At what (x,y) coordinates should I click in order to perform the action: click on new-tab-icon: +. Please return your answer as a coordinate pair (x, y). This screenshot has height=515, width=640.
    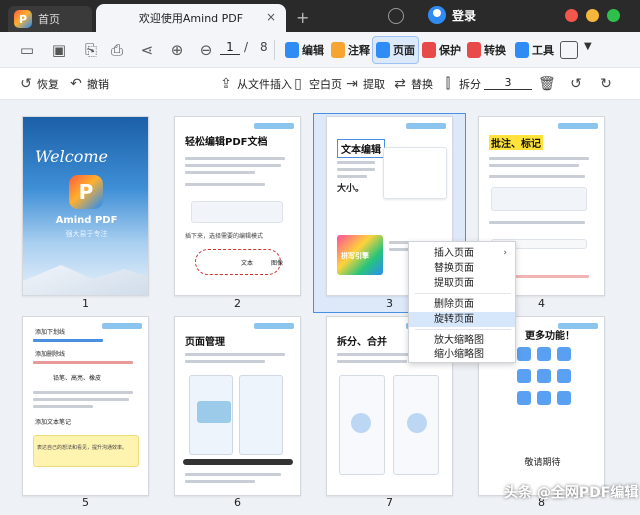
    Looking at the image, I should click on (302, 17).